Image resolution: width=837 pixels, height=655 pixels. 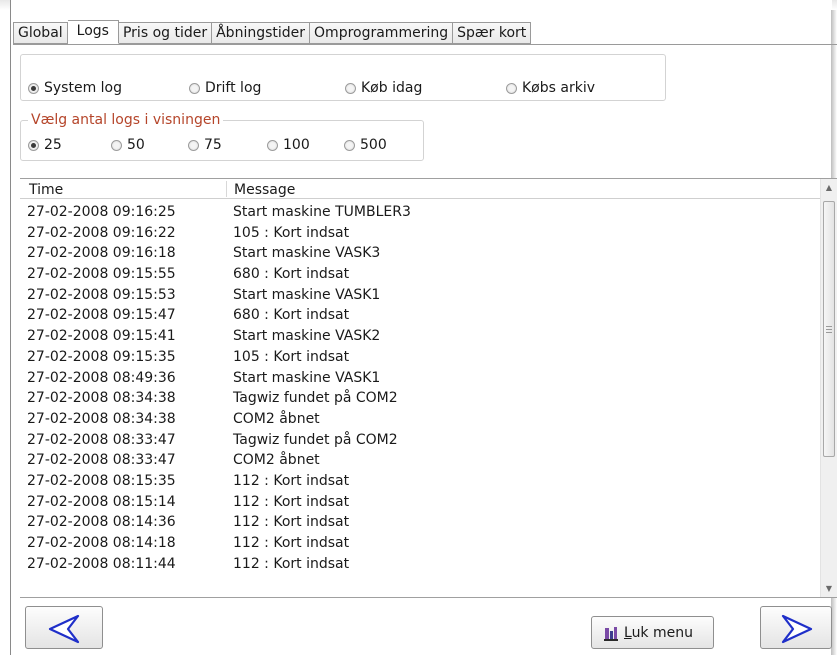 What do you see at coordinates (420, 233) in the screenshot?
I see `table-row: 27-02-2008 09:16:22 105 : Kort indsat` at bounding box center [420, 233].